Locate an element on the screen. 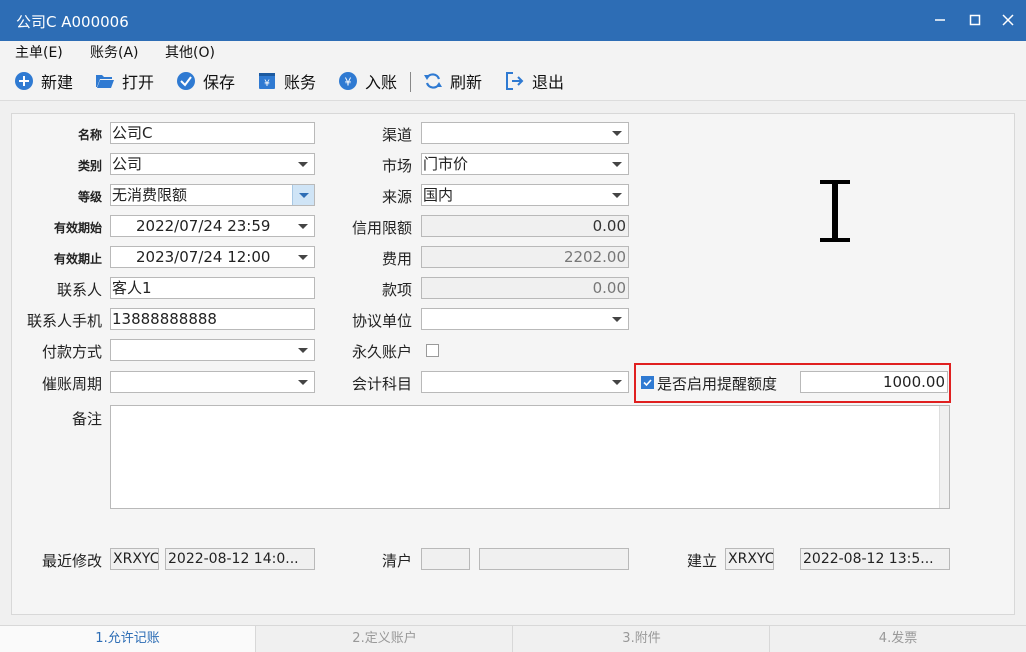 This screenshot has height=652, width=1026. channel-select is located at coordinates (525, 133).